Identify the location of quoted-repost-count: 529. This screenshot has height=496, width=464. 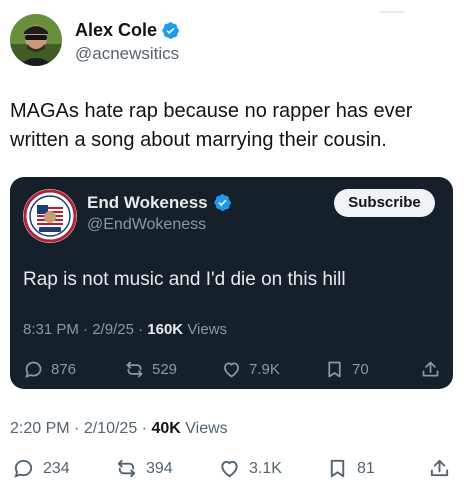
(165, 369).